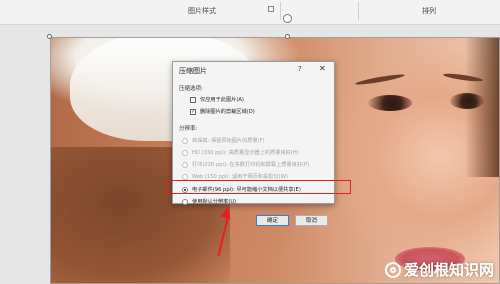 This screenshot has height=284, width=500. Describe the element at coordinates (193, 71) in the screenshot. I see `dialog-title: 压缩图片` at that location.